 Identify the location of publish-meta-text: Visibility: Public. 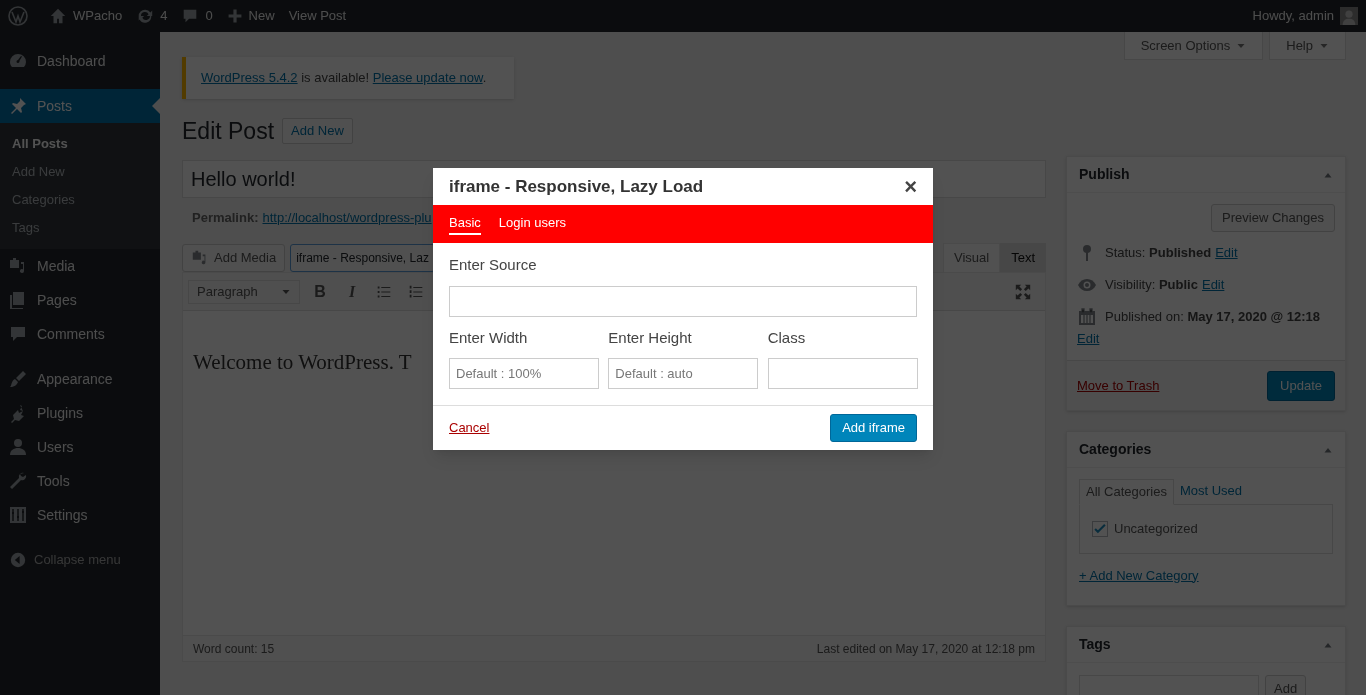
(1151, 285).